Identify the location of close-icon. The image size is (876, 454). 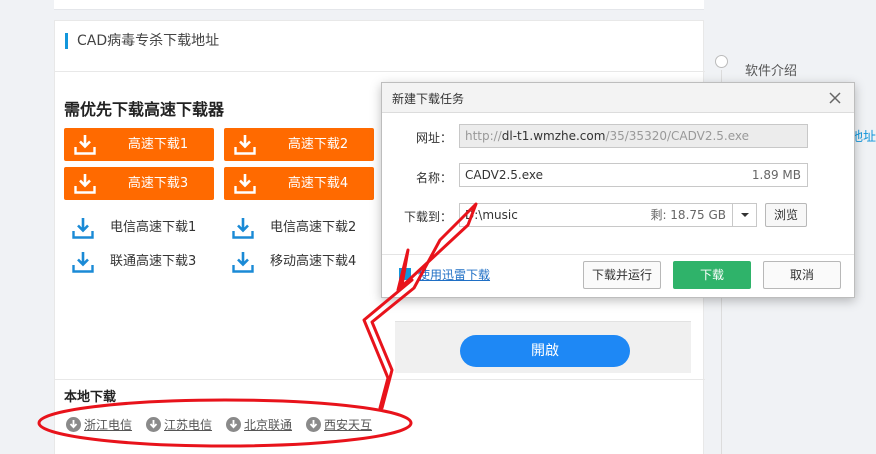
(835, 98).